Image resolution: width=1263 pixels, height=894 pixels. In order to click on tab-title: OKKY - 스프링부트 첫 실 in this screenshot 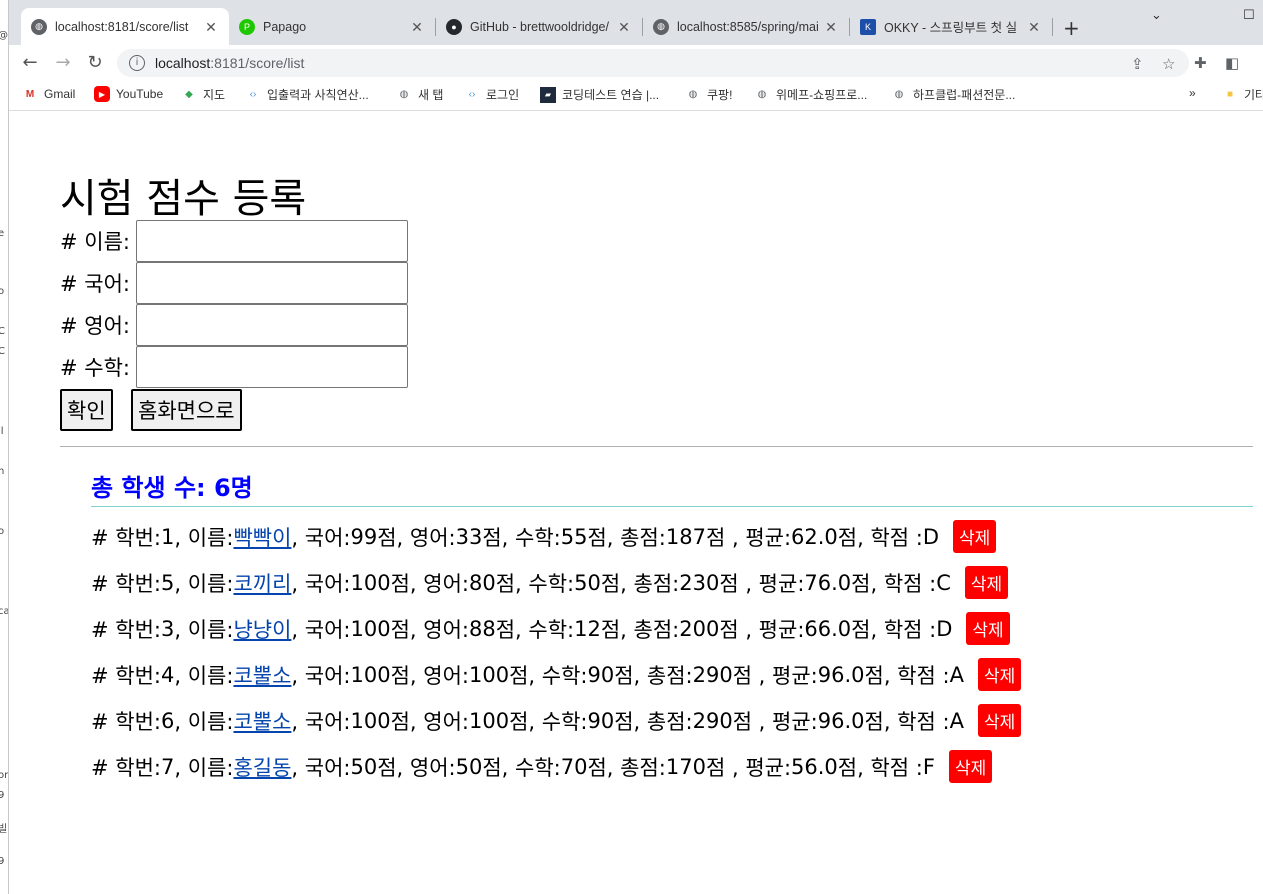, I will do `click(951, 28)`.